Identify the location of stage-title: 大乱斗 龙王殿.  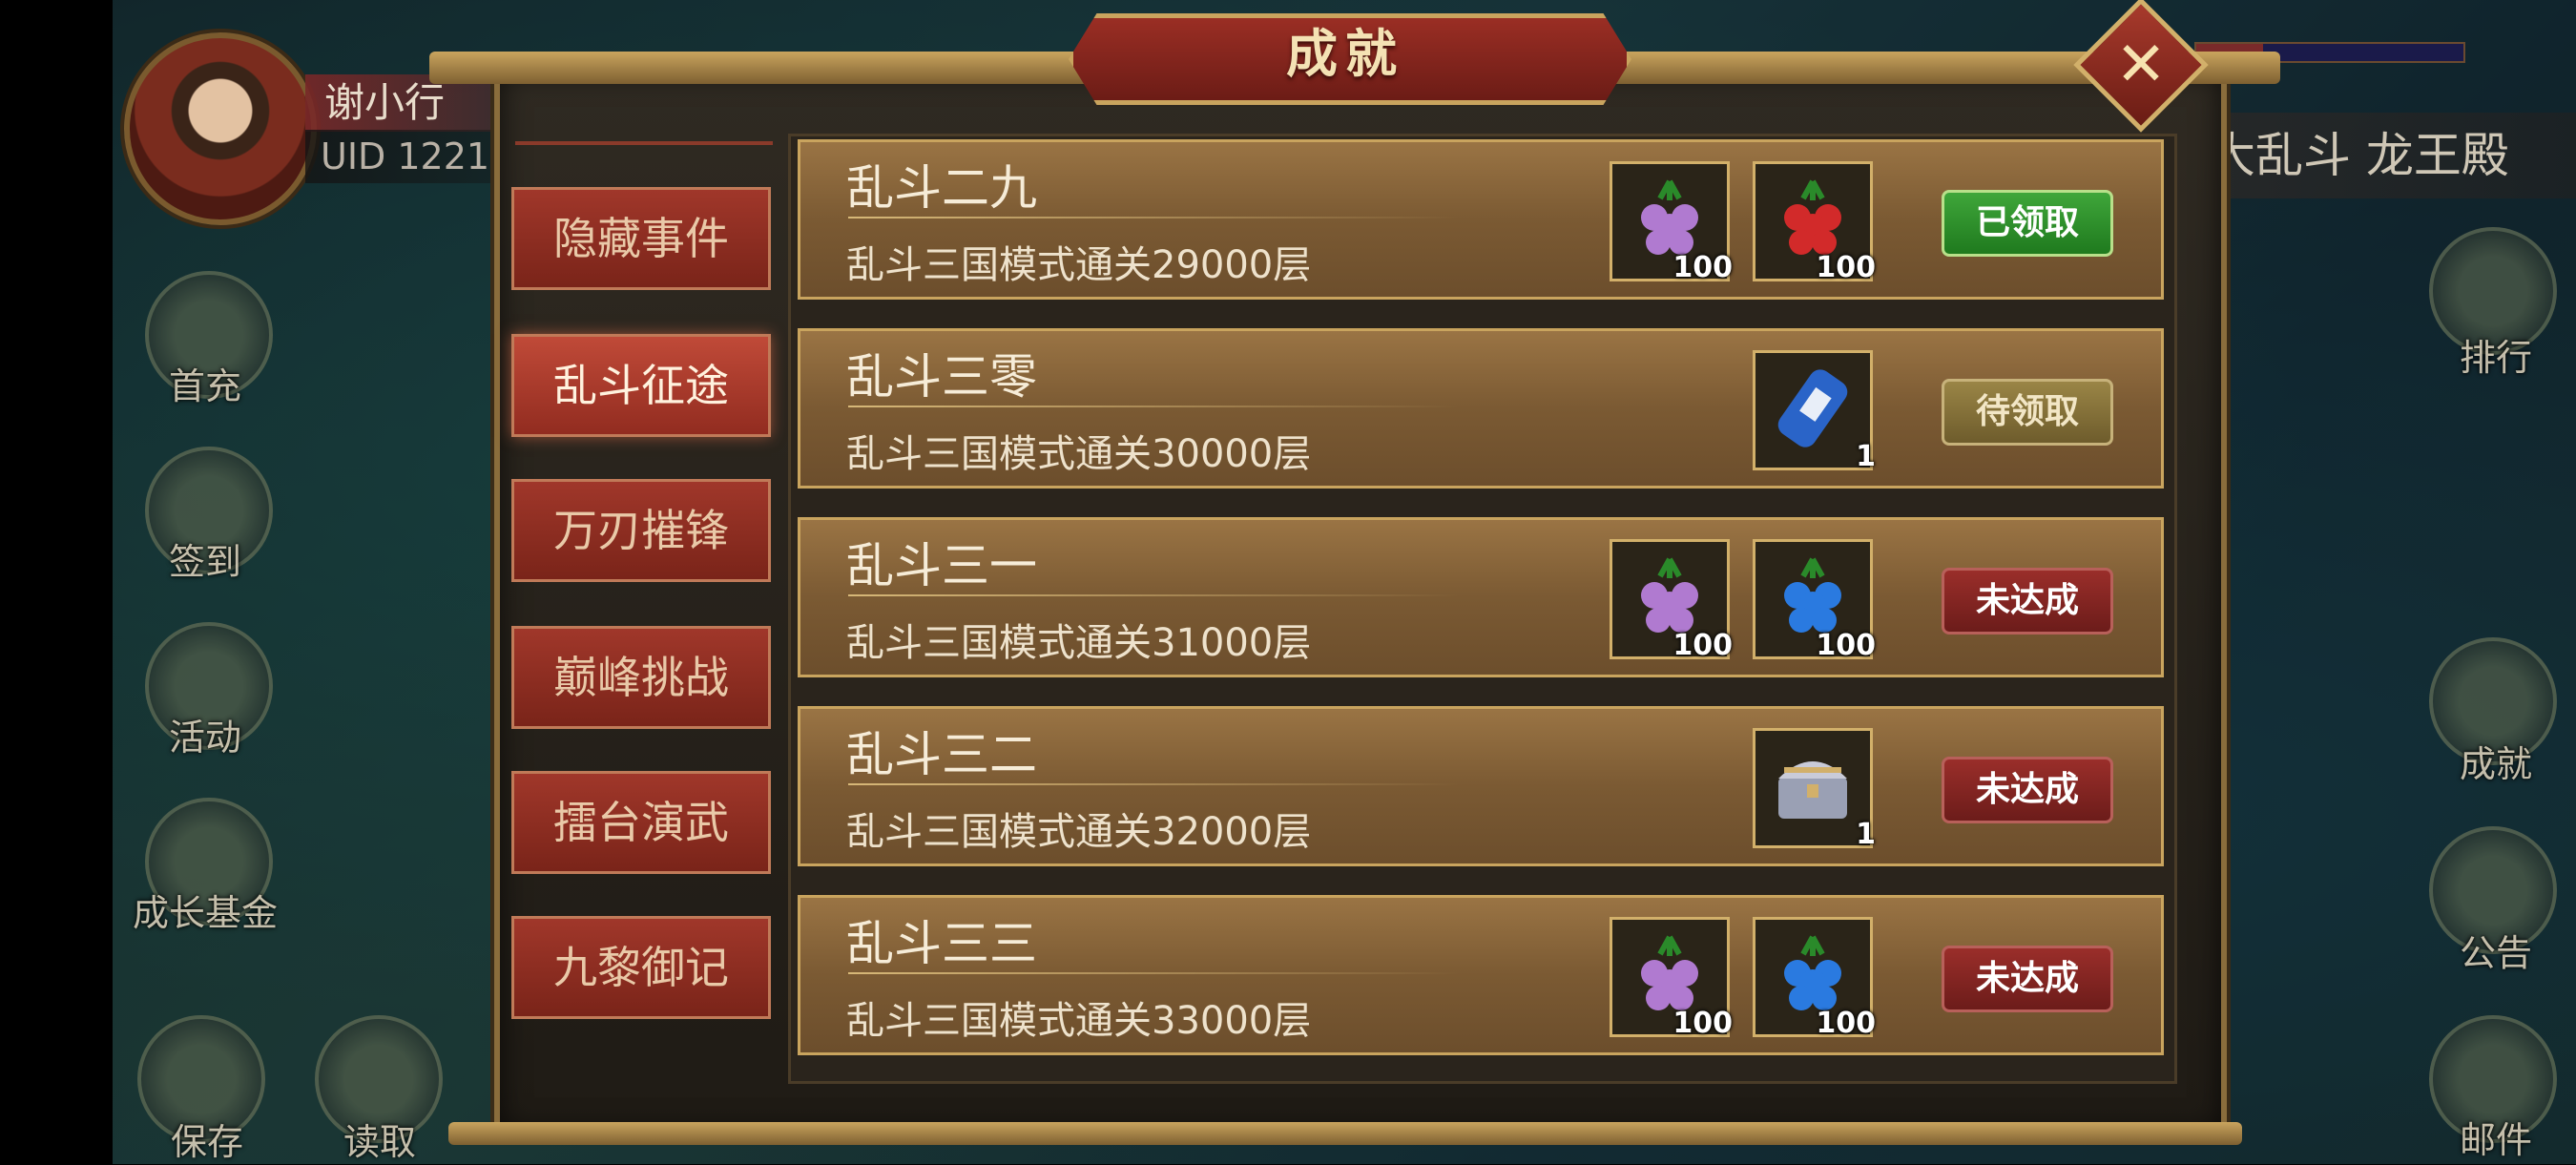
(2383, 155).